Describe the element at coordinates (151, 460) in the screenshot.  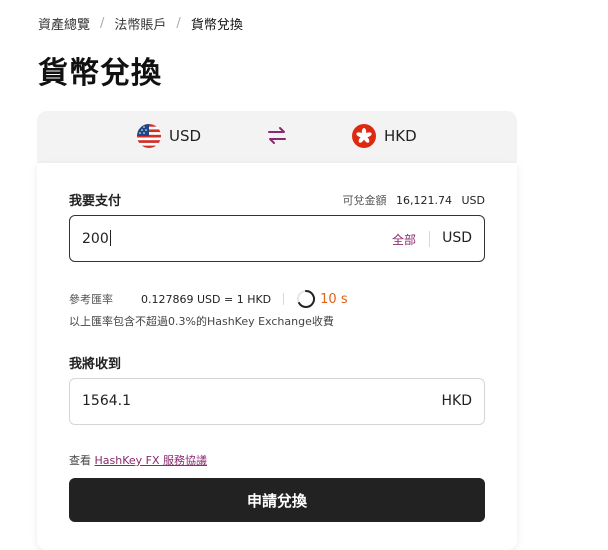
I see `terms-link: HashKey FX 服務協議` at that location.